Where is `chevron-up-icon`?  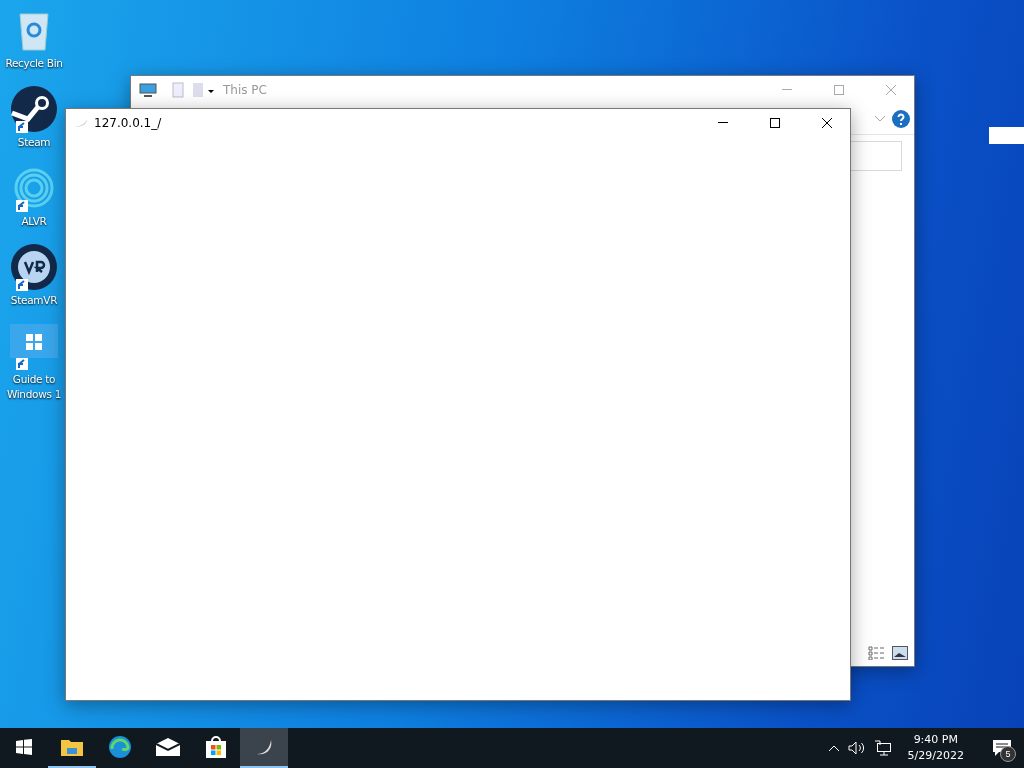 chevron-up-icon is located at coordinates (833, 748).